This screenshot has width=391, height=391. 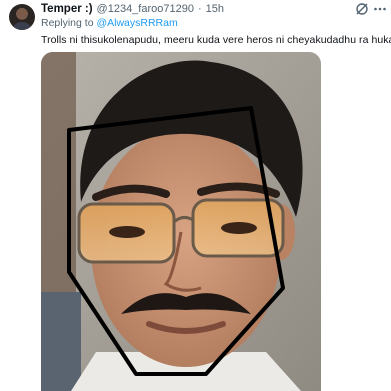 I want to click on user-handle: @1234_faroo71290, so click(x=145, y=9).